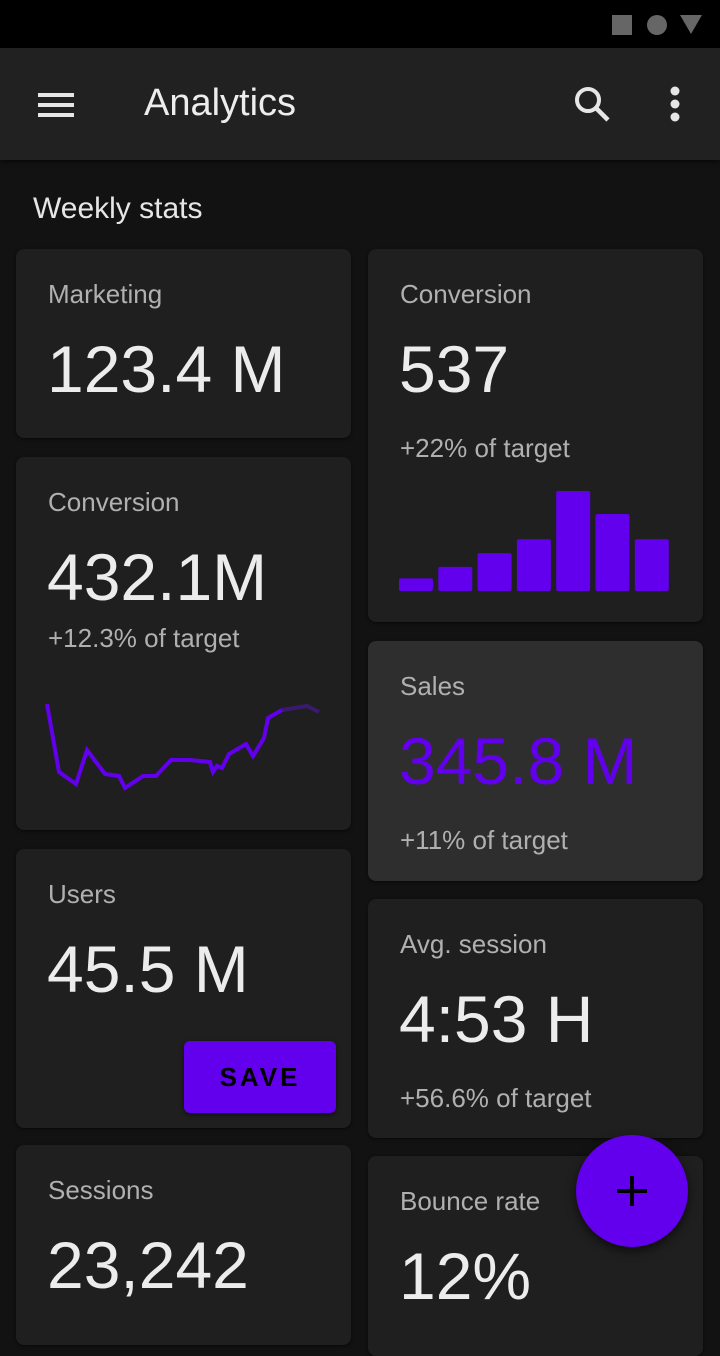  What do you see at coordinates (632, 1191) in the screenshot?
I see `add-fab-button` at bounding box center [632, 1191].